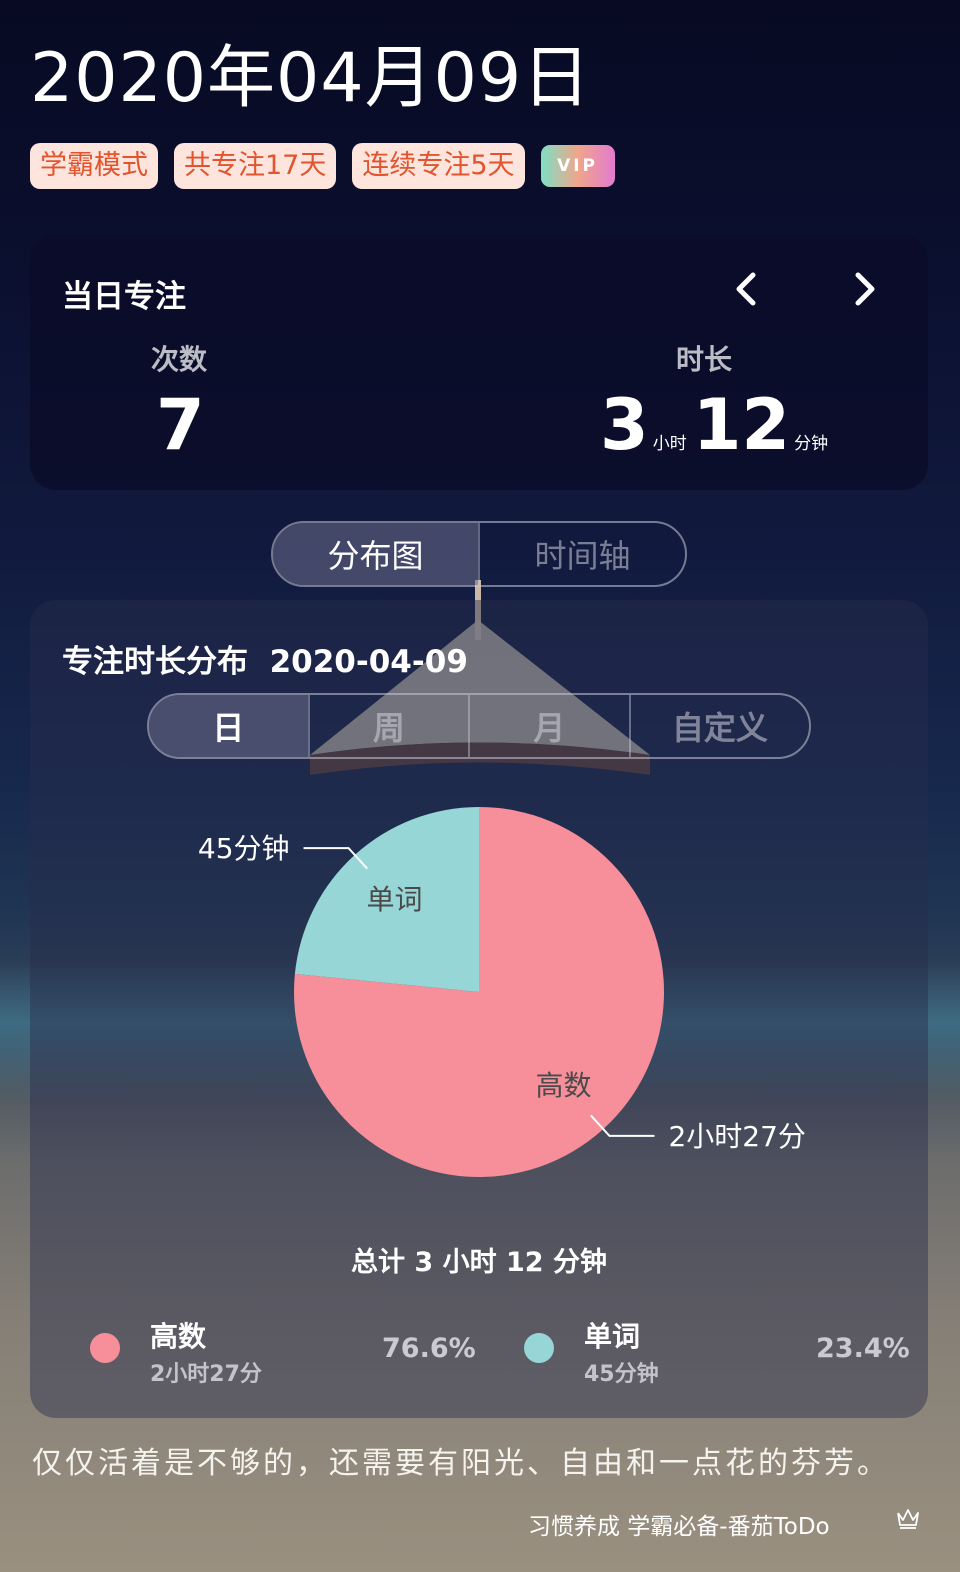  What do you see at coordinates (669, 444) in the screenshot?
I see `duration-hours-unit: 小时` at bounding box center [669, 444].